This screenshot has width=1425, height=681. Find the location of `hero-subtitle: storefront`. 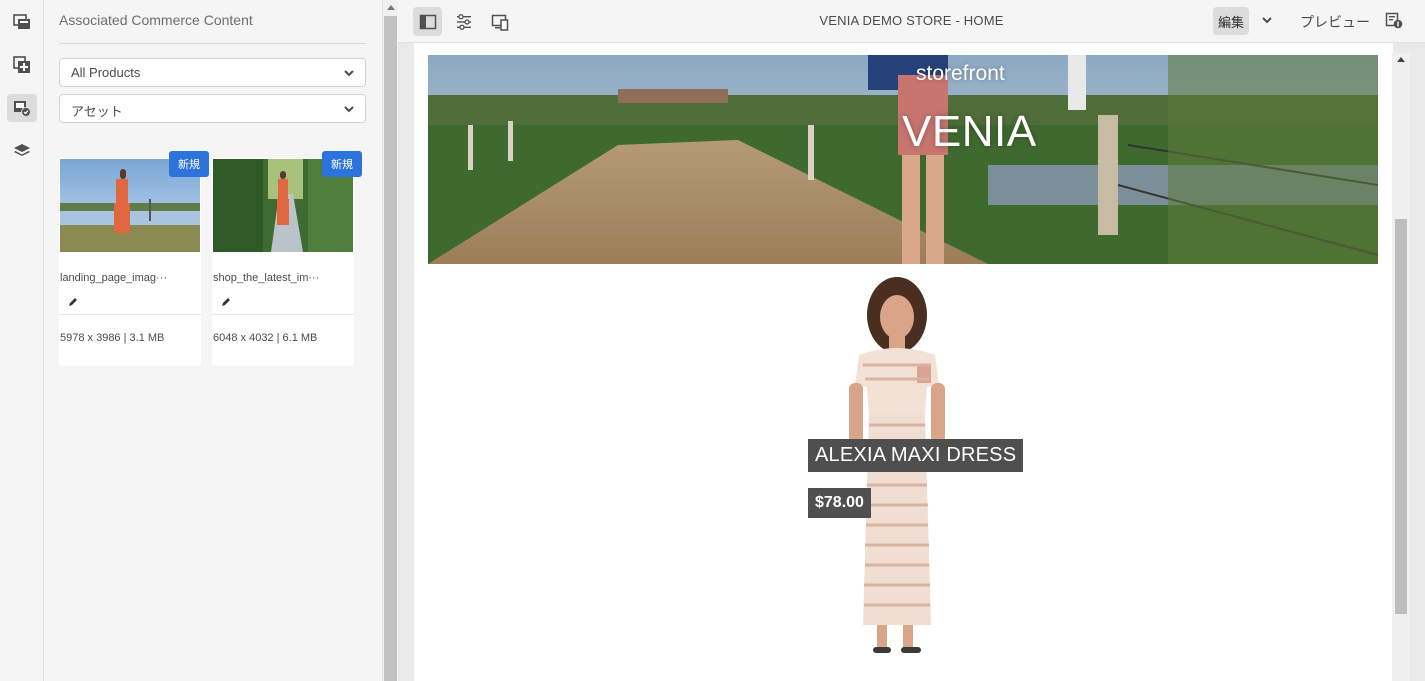

hero-subtitle: storefront is located at coordinates (960, 73).